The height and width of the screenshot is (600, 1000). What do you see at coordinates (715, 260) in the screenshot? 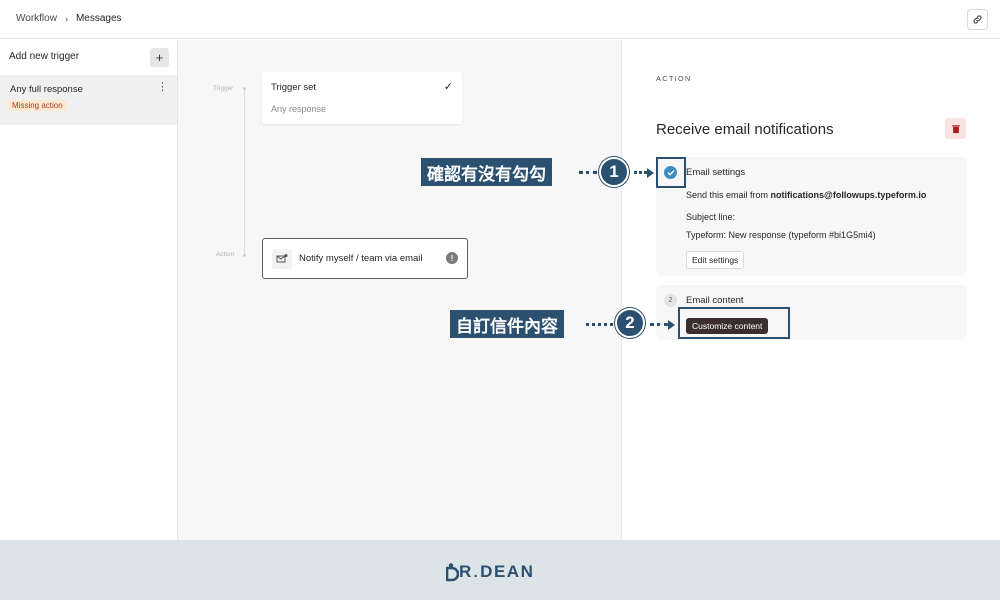
I see `edit-settings-button: Edit settings` at bounding box center [715, 260].